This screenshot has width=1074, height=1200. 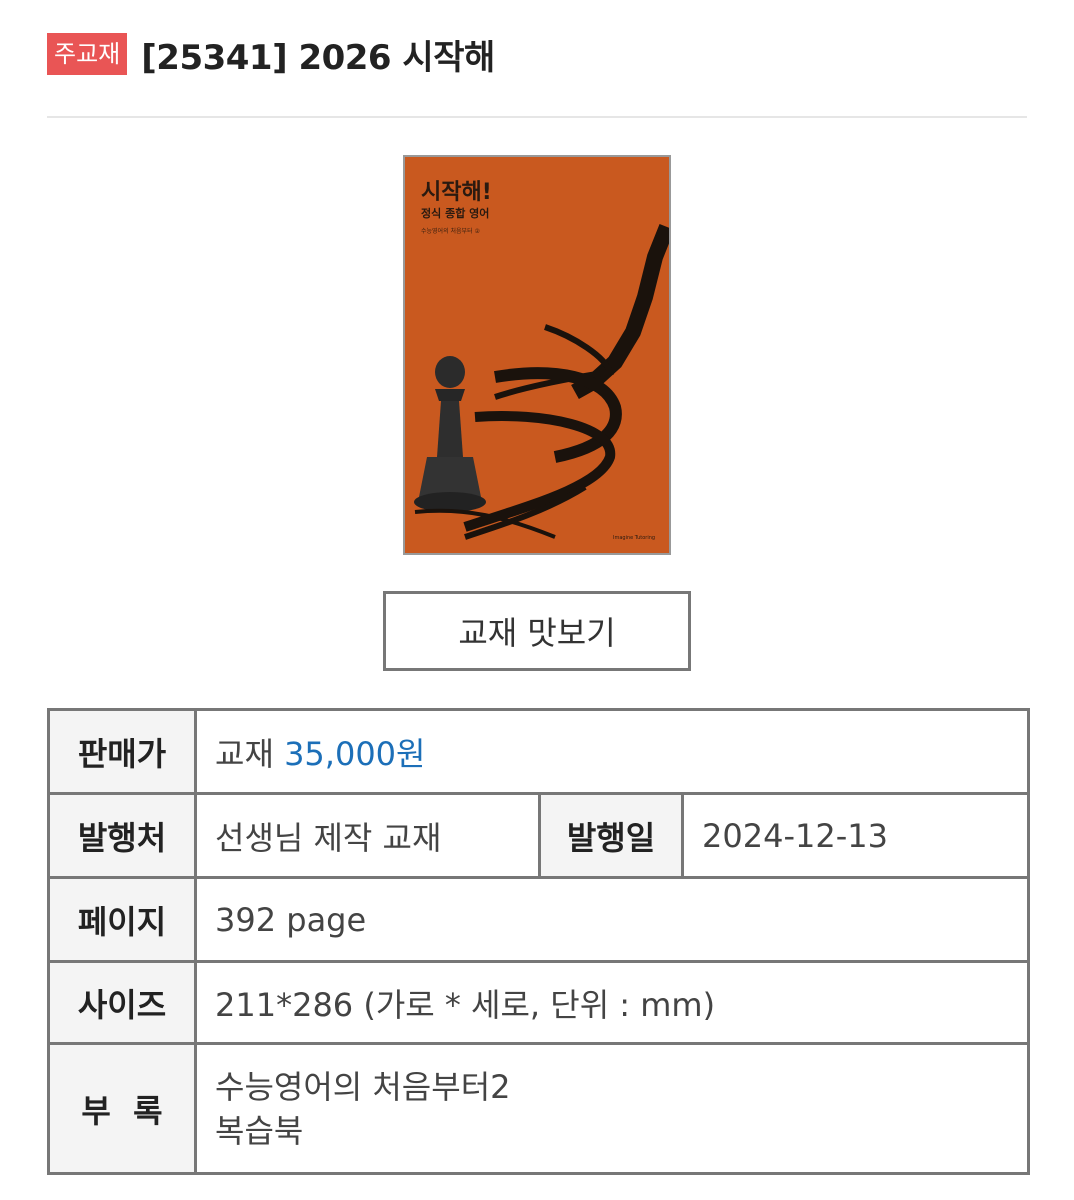 I want to click on table-row: 부 록 수능영어의 처음부터2 복습북, so click(x=539, y=1108).